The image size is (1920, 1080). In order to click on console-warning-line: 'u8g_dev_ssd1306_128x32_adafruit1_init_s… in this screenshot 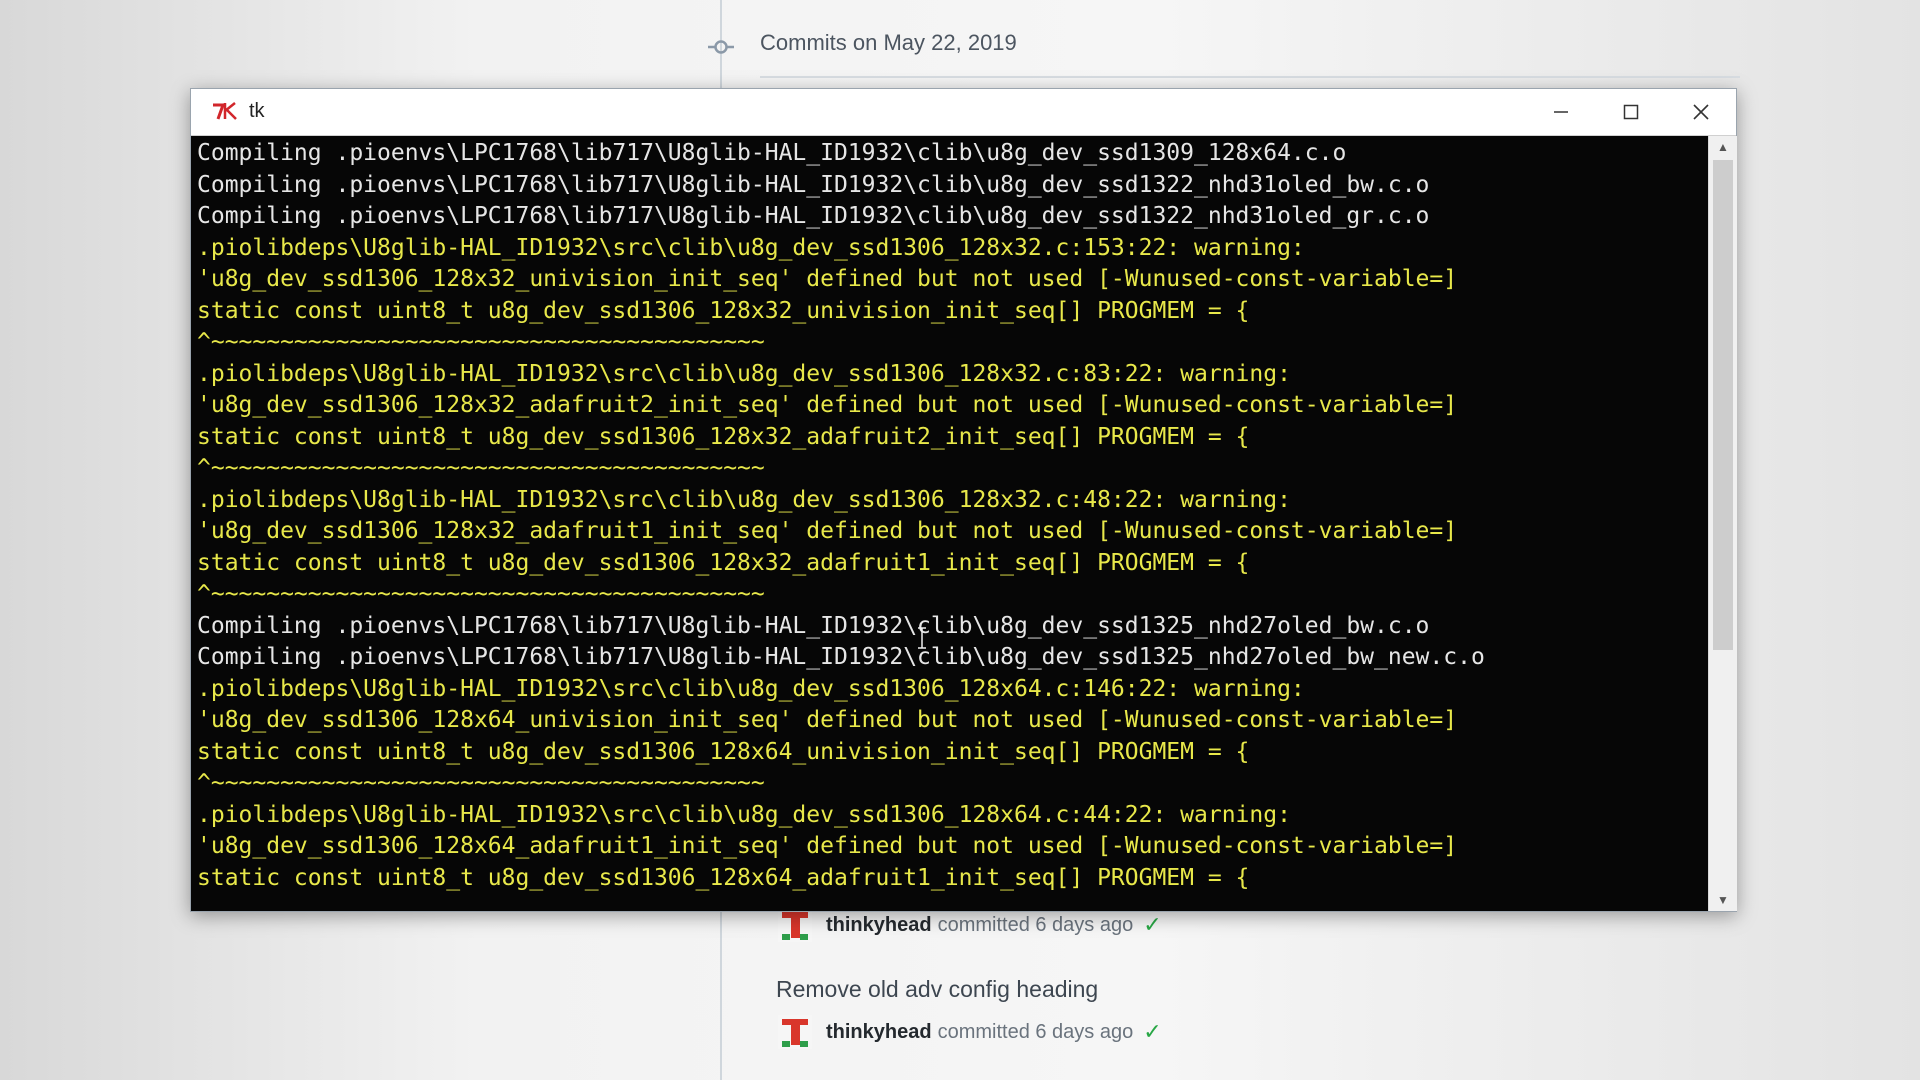, I will do `click(827, 531)`.